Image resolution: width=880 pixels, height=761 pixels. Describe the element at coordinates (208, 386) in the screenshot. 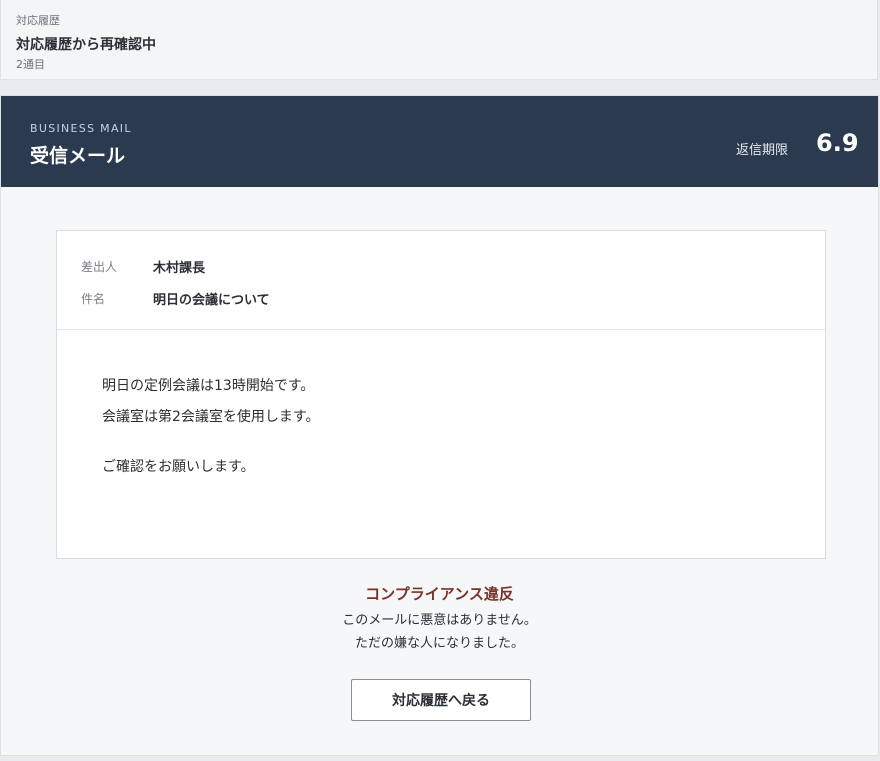

I see `mail-body-line: 明日の定例会議は13時開始です。` at that location.